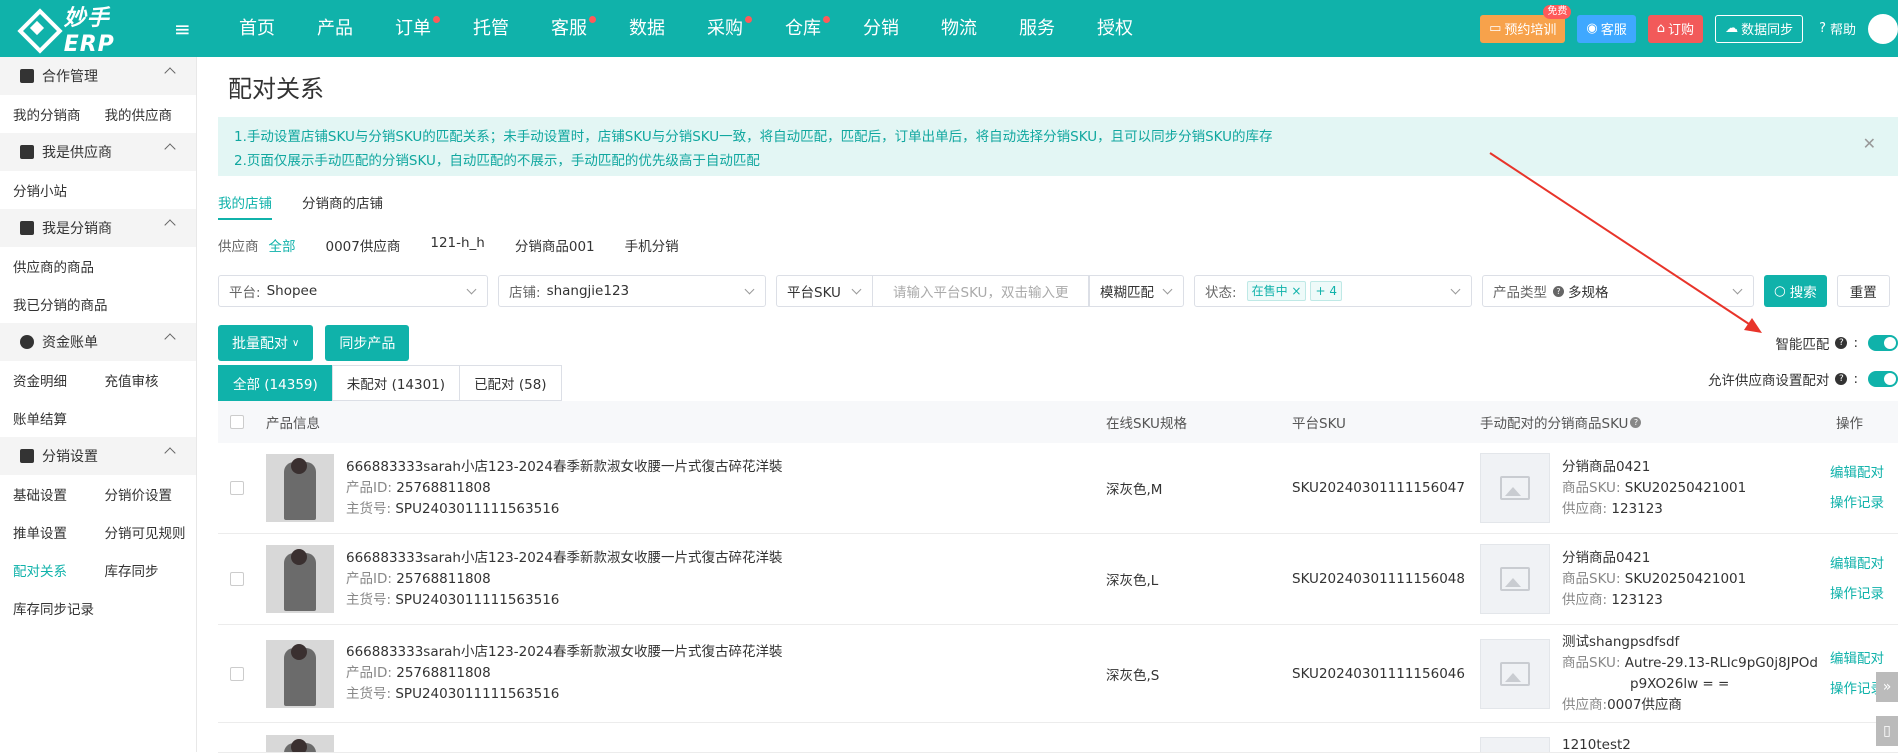  Describe the element at coordinates (103, 266) in the screenshot. I see `sidebar-item-supplier-products: 供应商的商品` at that location.